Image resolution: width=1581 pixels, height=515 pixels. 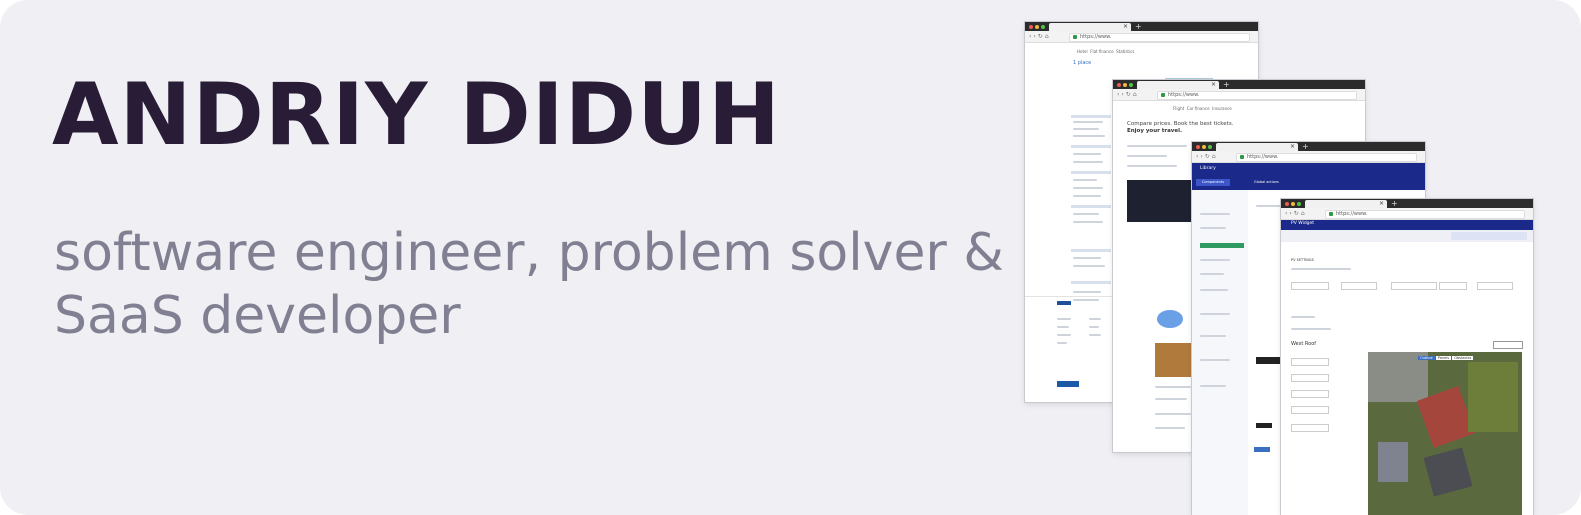 What do you see at coordinates (1264, 425) in the screenshot?
I see `add-button` at bounding box center [1264, 425].